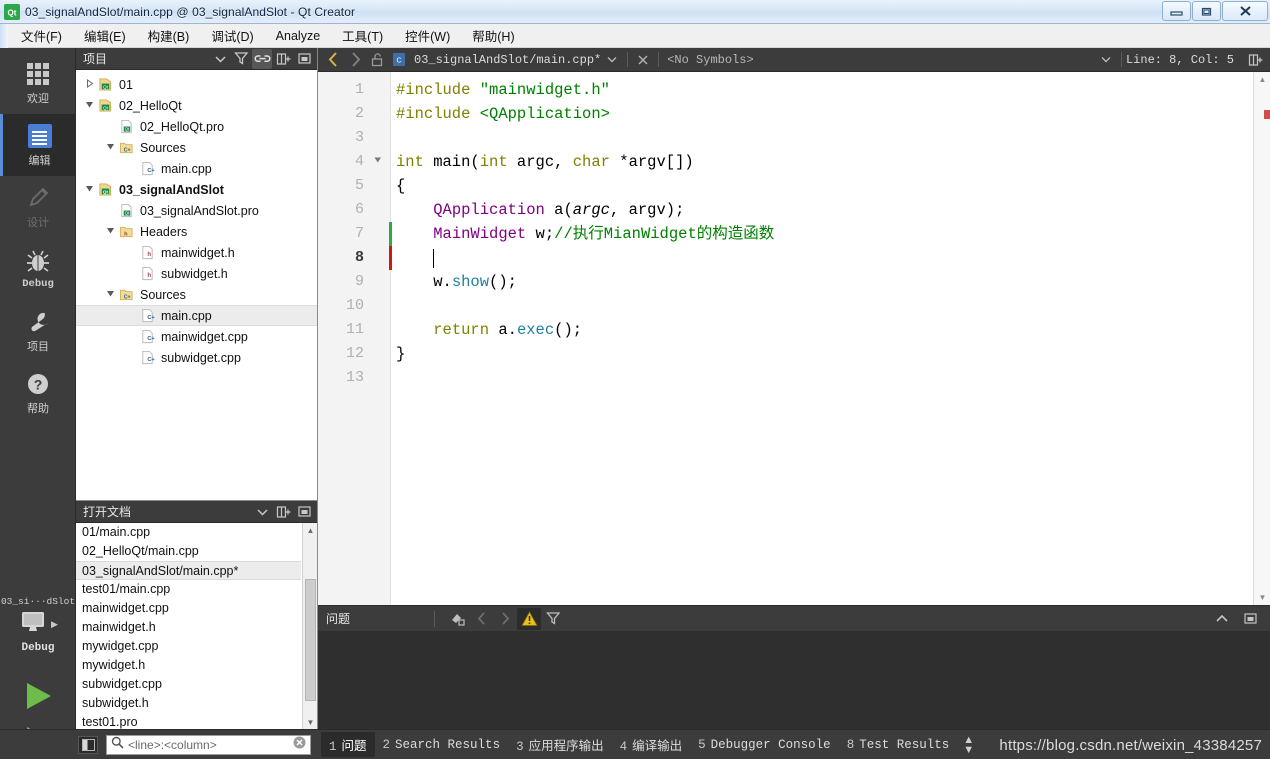 This screenshot has height=759, width=1270. Describe the element at coordinates (196, 273) in the screenshot. I see `tree-item-subwidget.h: h subwidget.h` at that location.